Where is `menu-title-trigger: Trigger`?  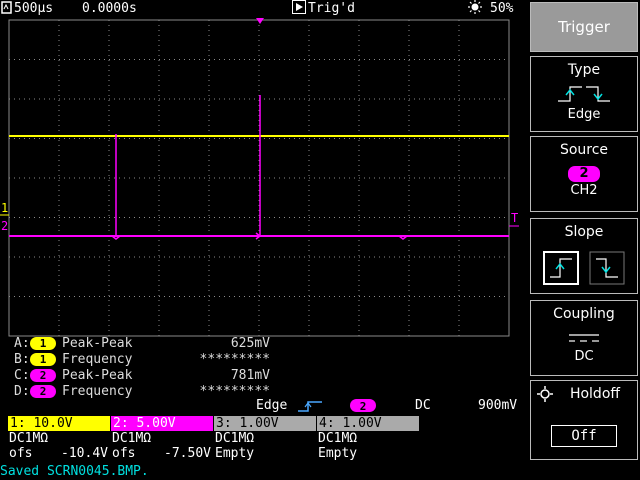 menu-title-trigger: Trigger is located at coordinates (584, 27).